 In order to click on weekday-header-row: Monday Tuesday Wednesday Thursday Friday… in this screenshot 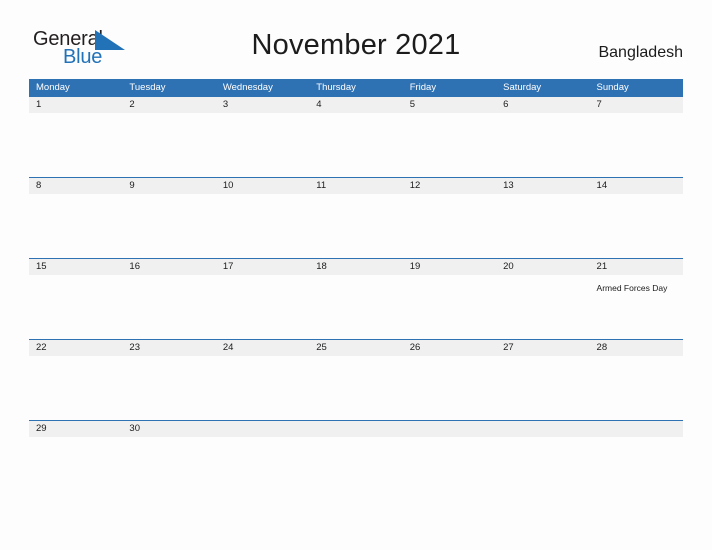, I will do `click(356, 87)`.